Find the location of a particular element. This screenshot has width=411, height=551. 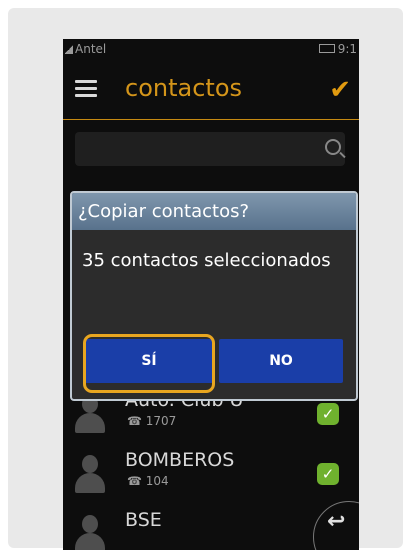

highlight-box is located at coordinates (149, 363).